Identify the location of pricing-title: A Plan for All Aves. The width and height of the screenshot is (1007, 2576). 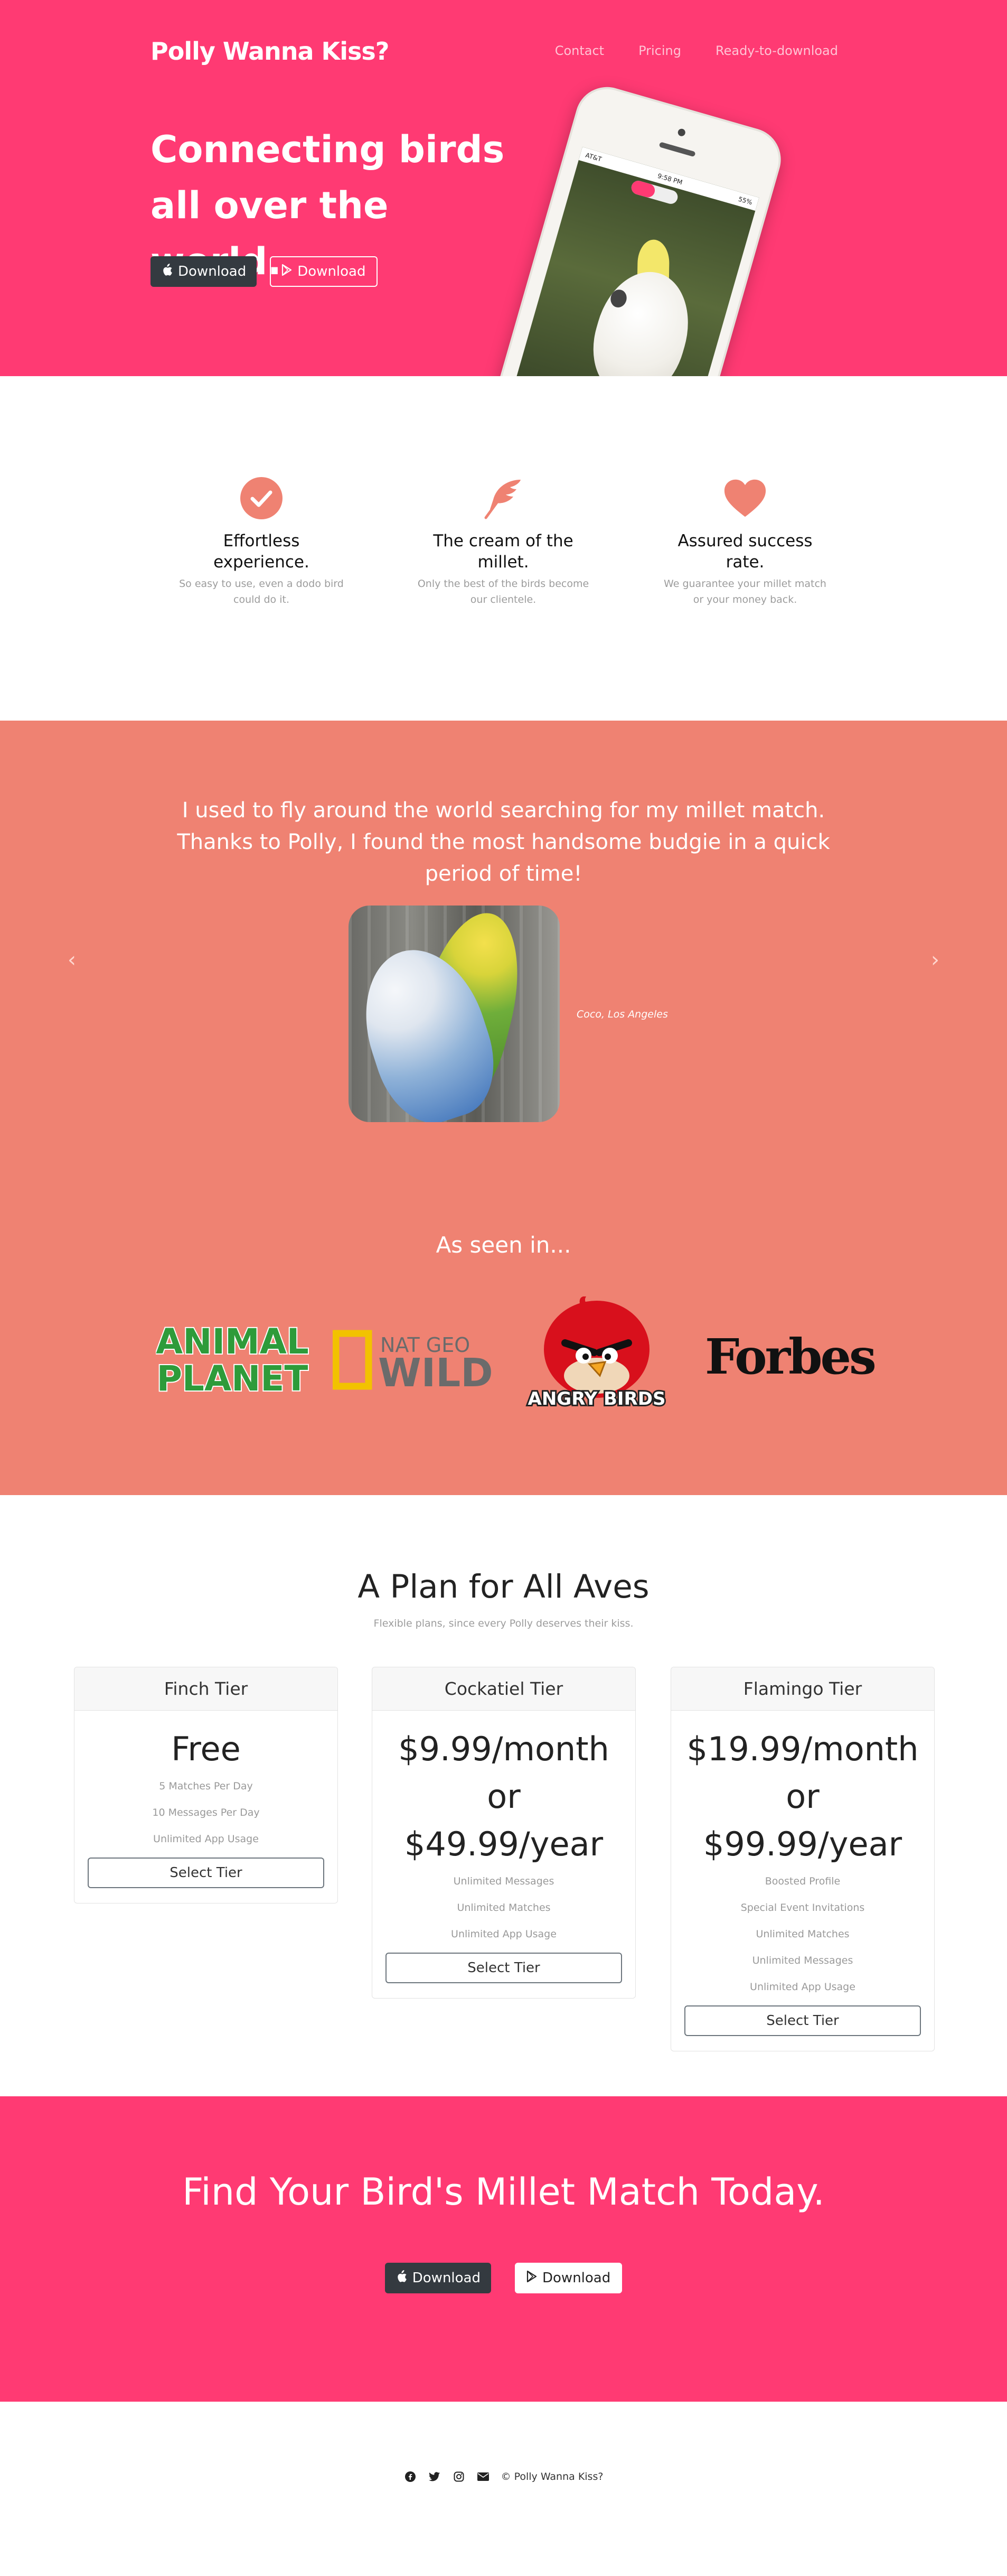
(503, 1587).